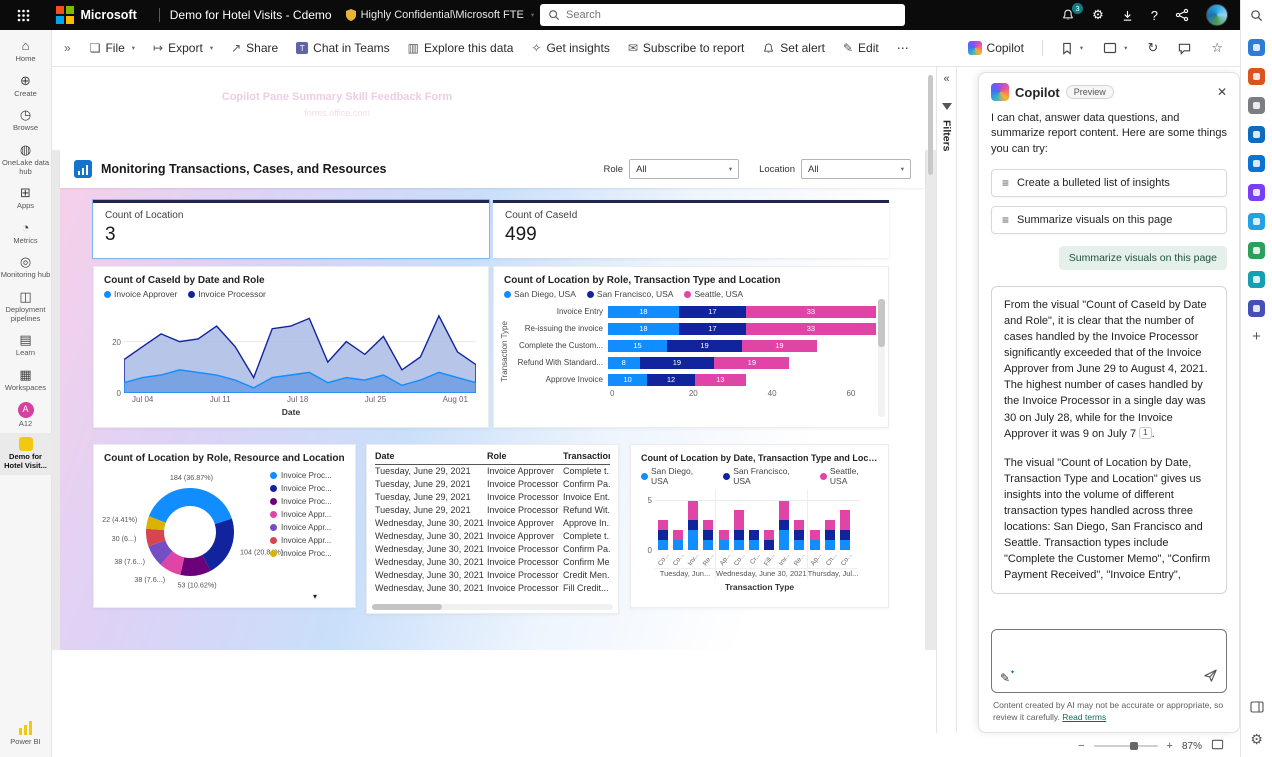 This screenshot has height=757, width=1272. Describe the element at coordinates (1210, 678) in the screenshot. I see `send-icon` at that location.